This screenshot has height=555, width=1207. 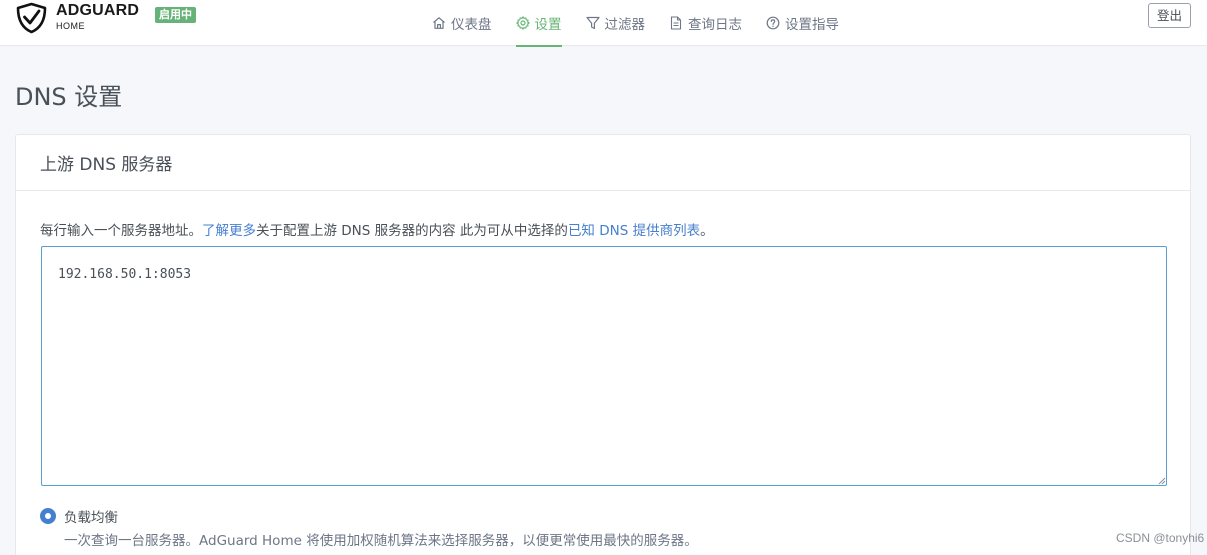 I want to click on document-icon, so click(x=676, y=23).